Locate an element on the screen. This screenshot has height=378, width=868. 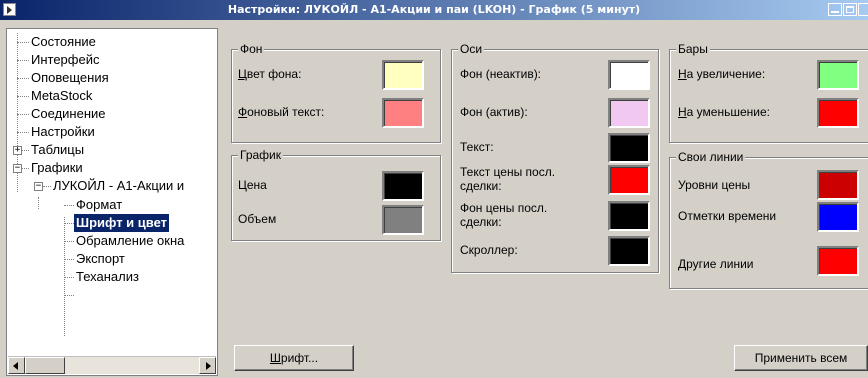
tree-item-tech-analysis: Теханализ is located at coordinates (107, 277).